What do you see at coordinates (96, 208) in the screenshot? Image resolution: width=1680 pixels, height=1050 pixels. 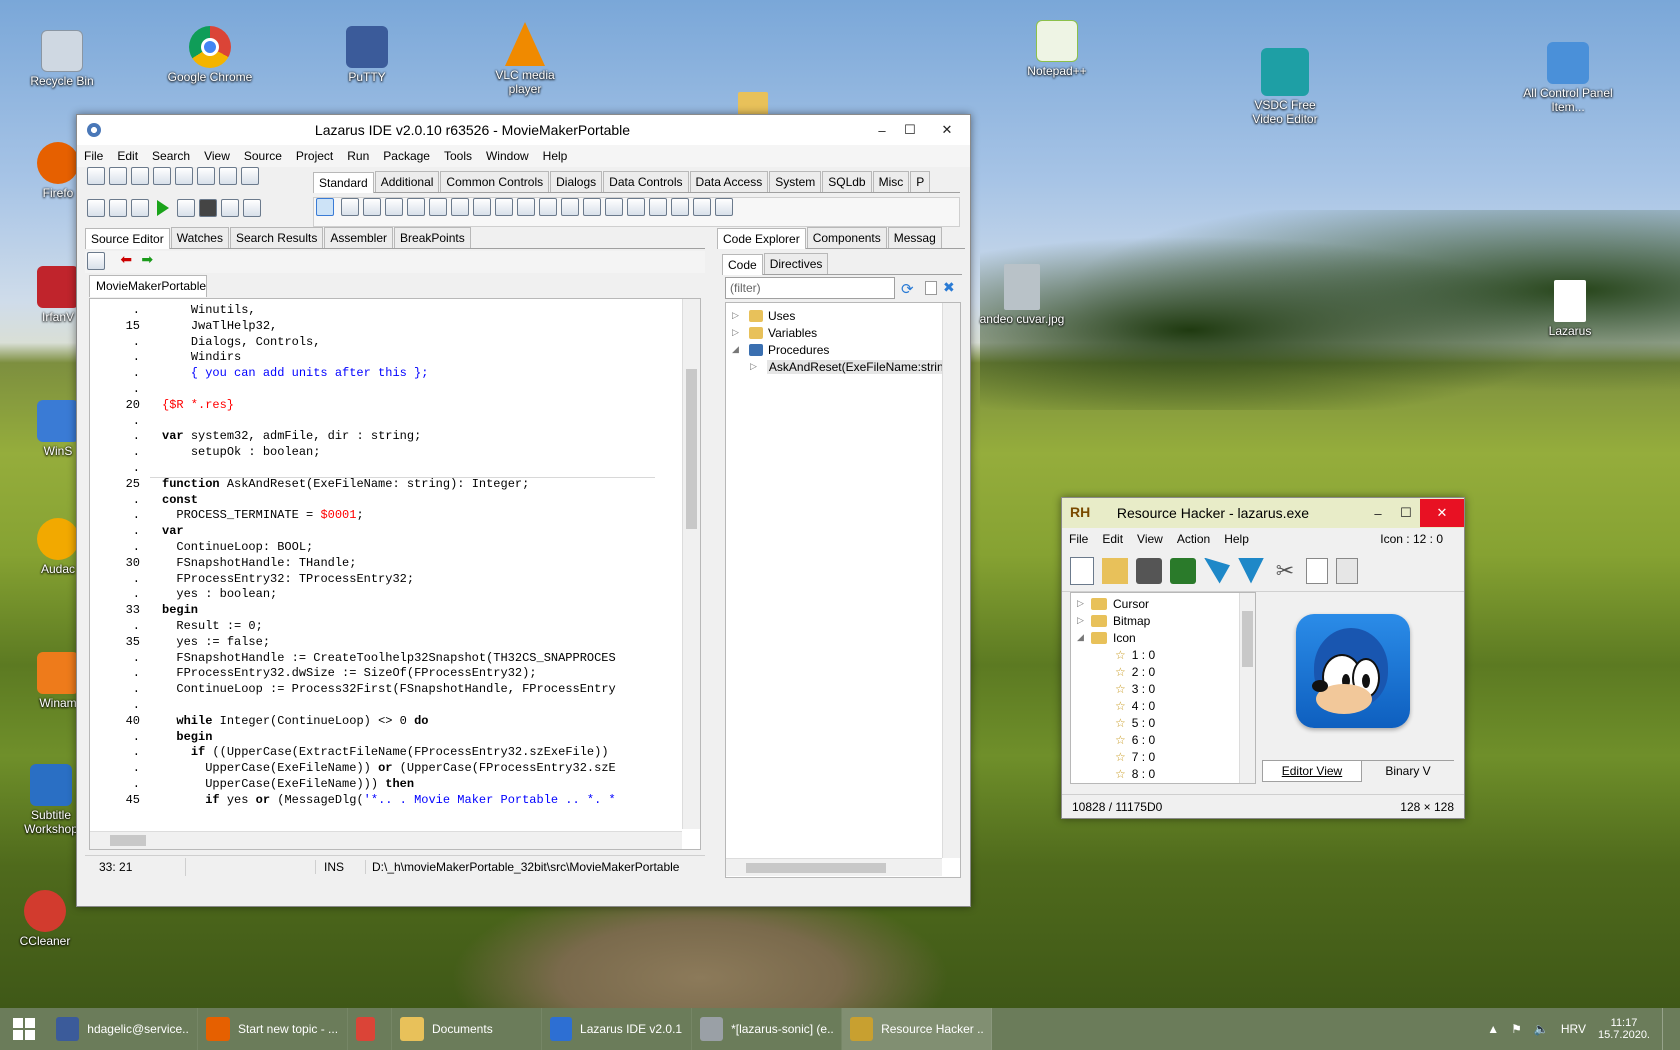 I see `new-project-icon` at bounding box center [96, 208].